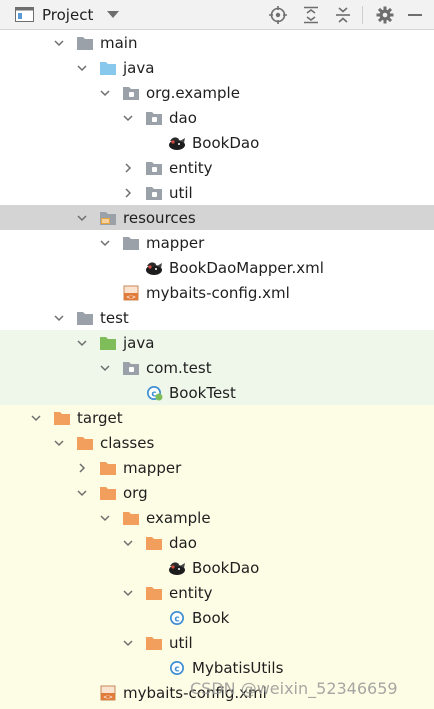 The width and height of the screenshot is (434, 709). I want to click on java-class-icon: c, so click(177, 668).